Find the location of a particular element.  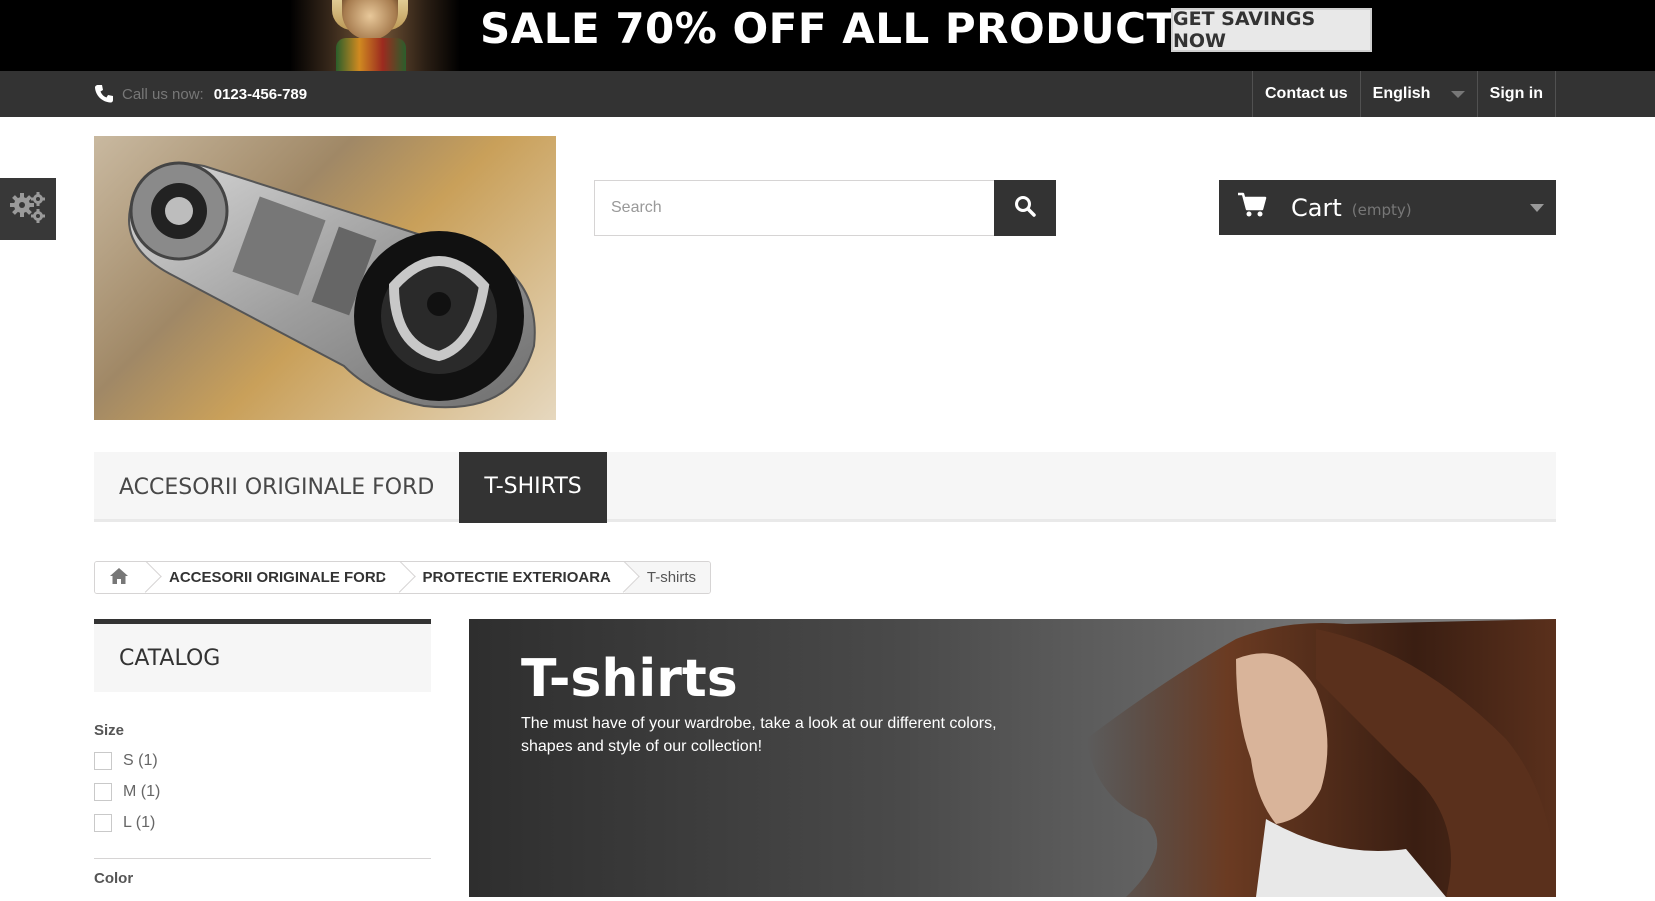

search-input is located at coordinates (794, 208).